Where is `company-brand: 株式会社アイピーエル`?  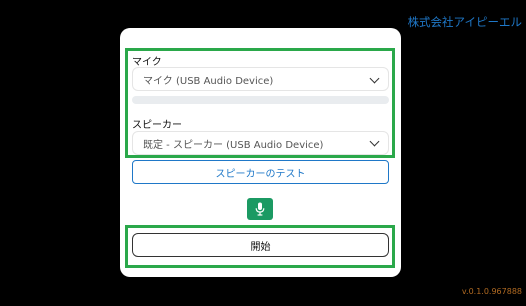 company-brand: 株式会社アイピーエル is located at coordinates (464, 22).